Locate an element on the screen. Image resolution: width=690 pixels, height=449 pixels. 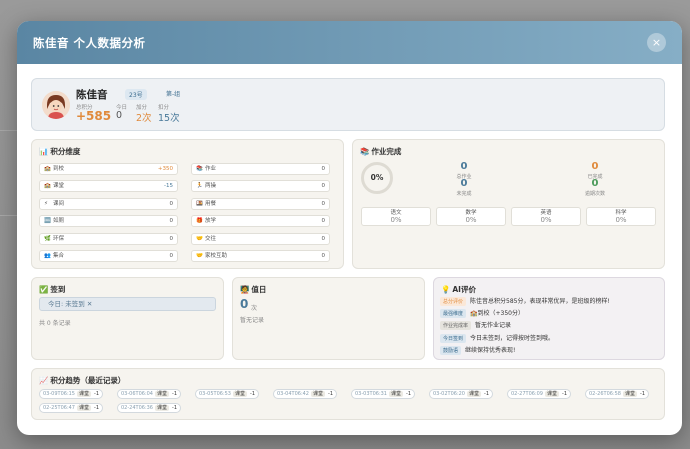
dimension-label: 课间 is located at coordinates (59, 203).